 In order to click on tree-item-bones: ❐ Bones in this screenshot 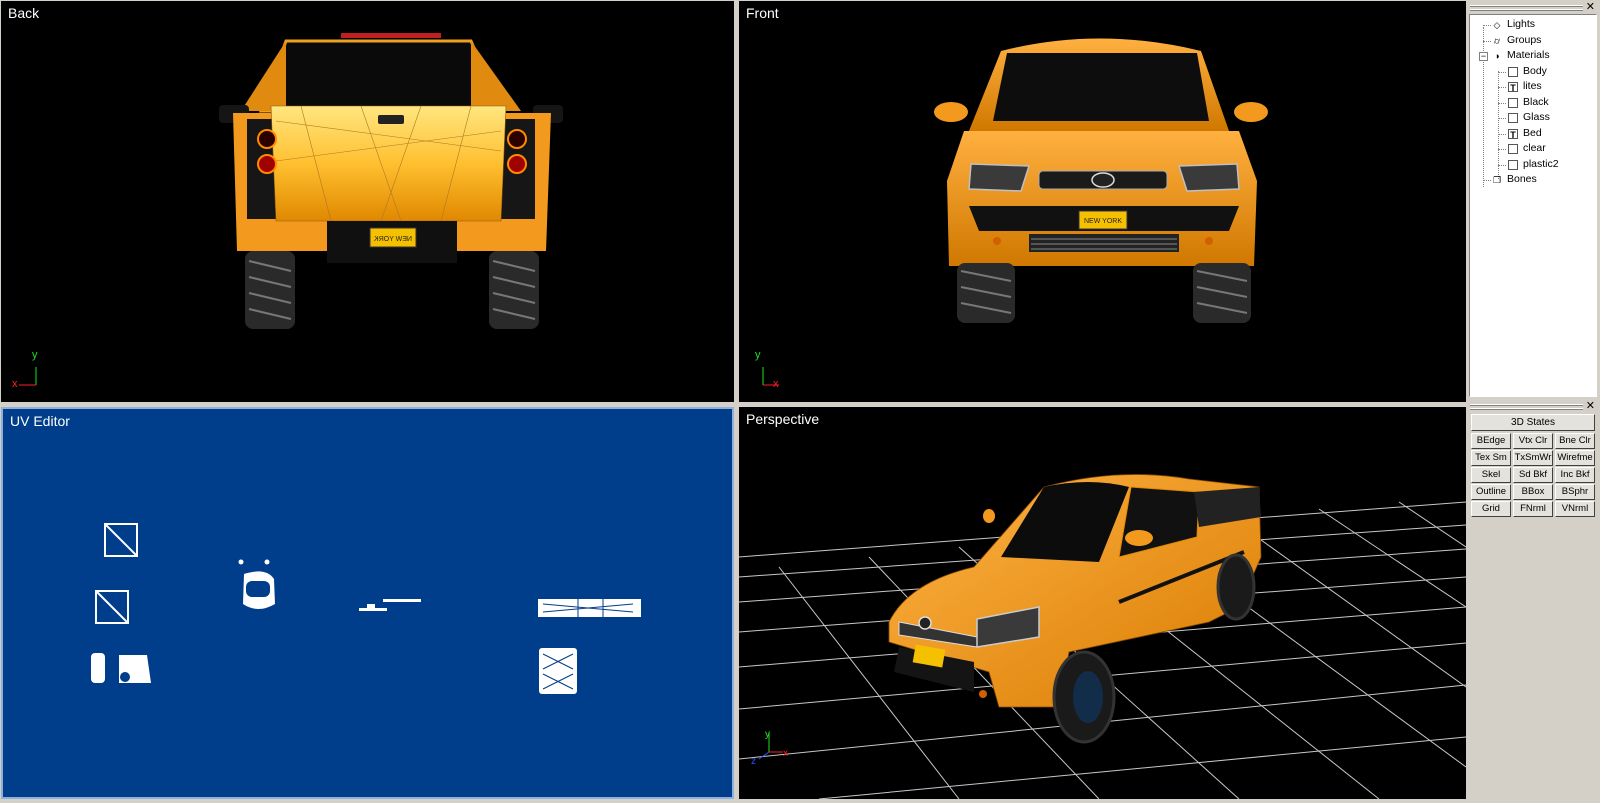, I will do `click(1533, 180)`.